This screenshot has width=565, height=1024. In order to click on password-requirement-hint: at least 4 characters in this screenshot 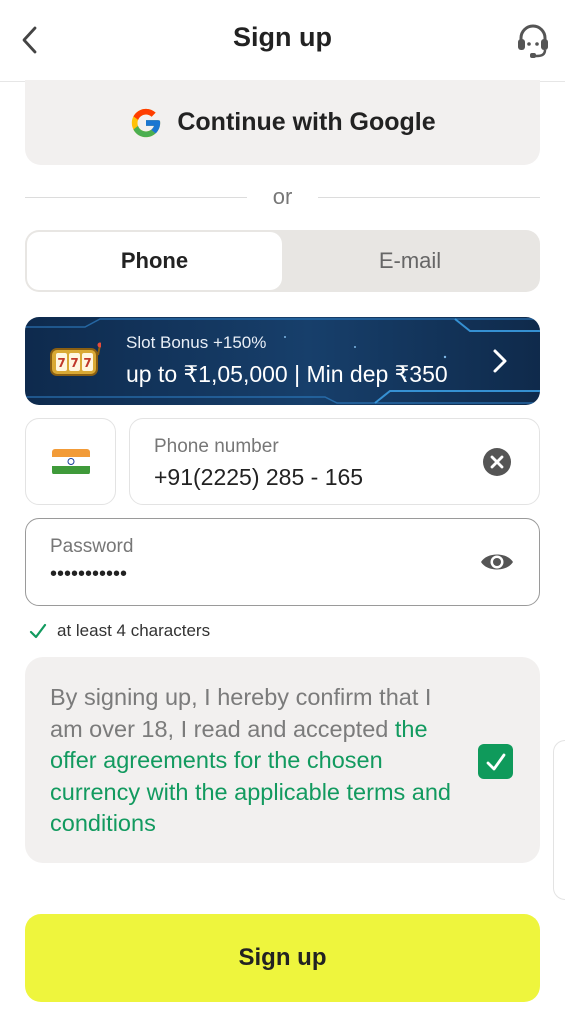, I will do `click(119, 631)`.